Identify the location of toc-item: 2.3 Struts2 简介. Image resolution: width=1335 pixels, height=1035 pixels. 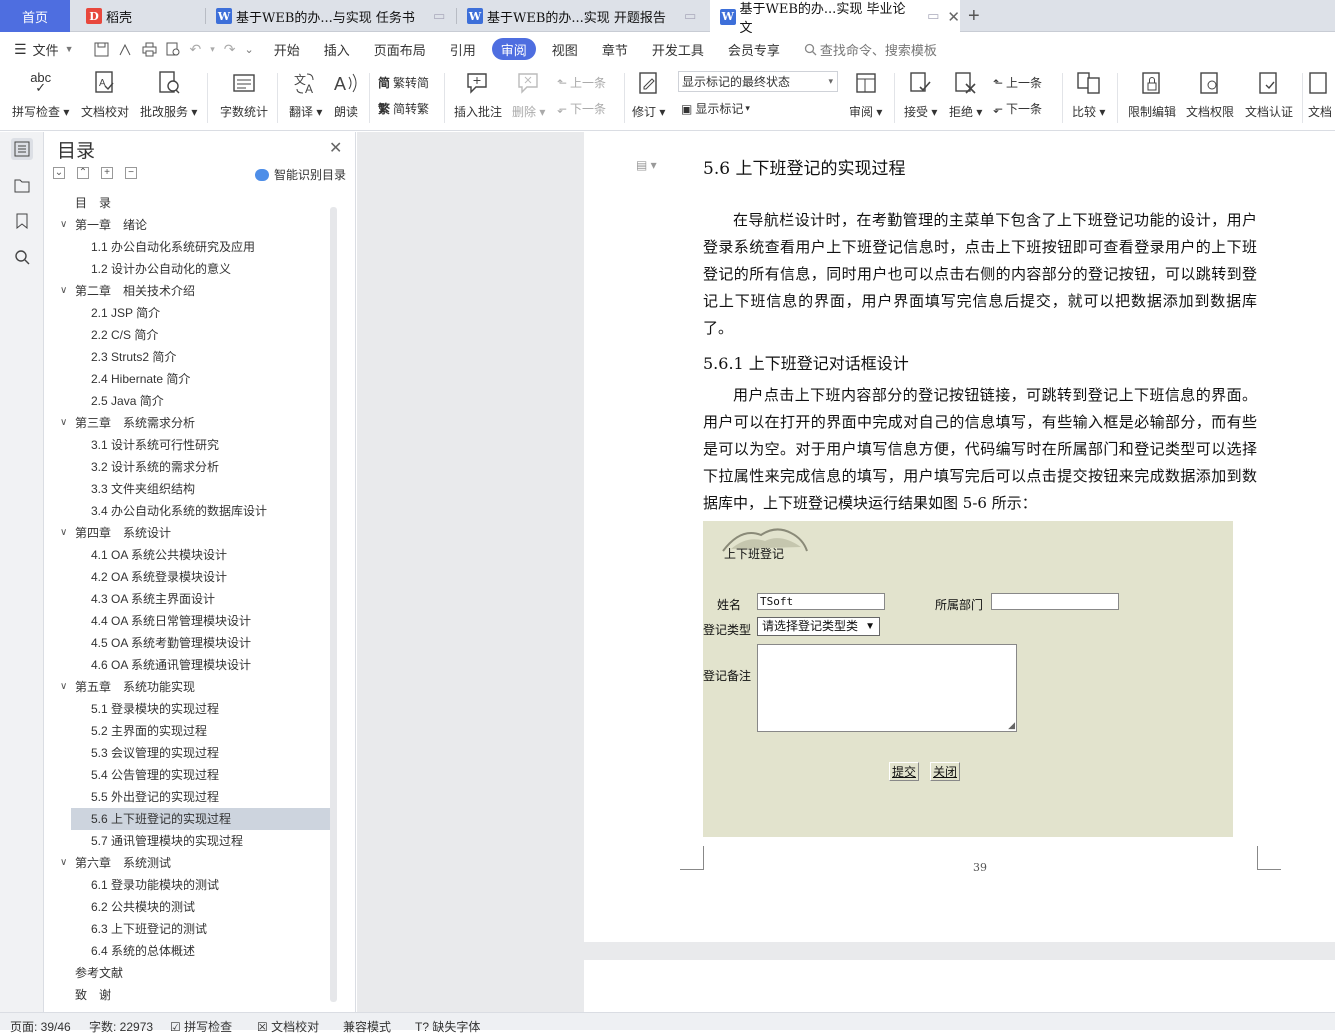
(196, 357).